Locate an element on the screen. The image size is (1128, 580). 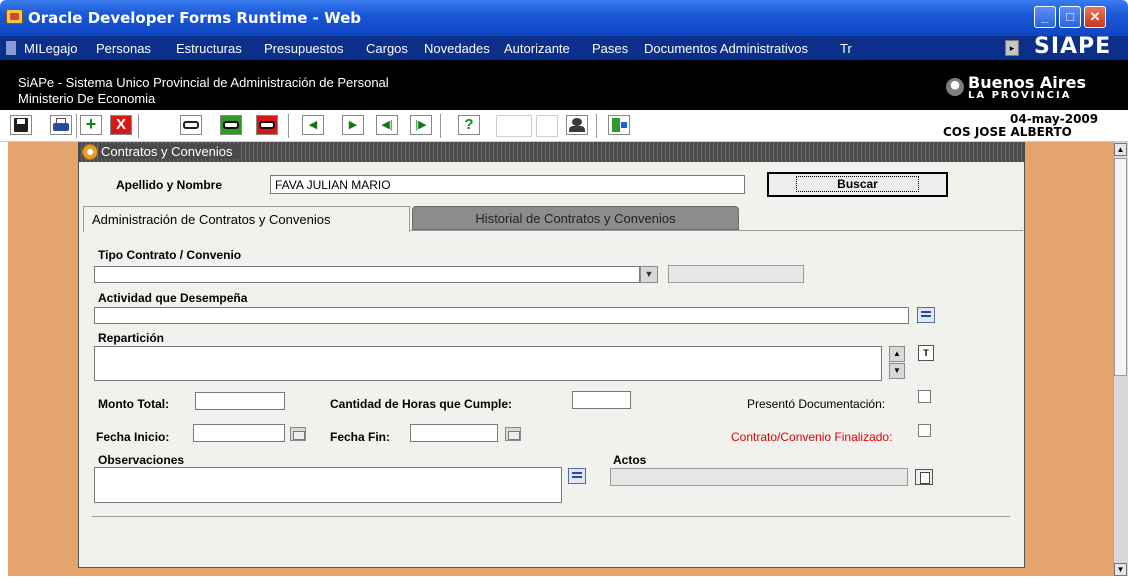
session-user: COS JOSE ALBERTO is located at coordinates (1007, 132).